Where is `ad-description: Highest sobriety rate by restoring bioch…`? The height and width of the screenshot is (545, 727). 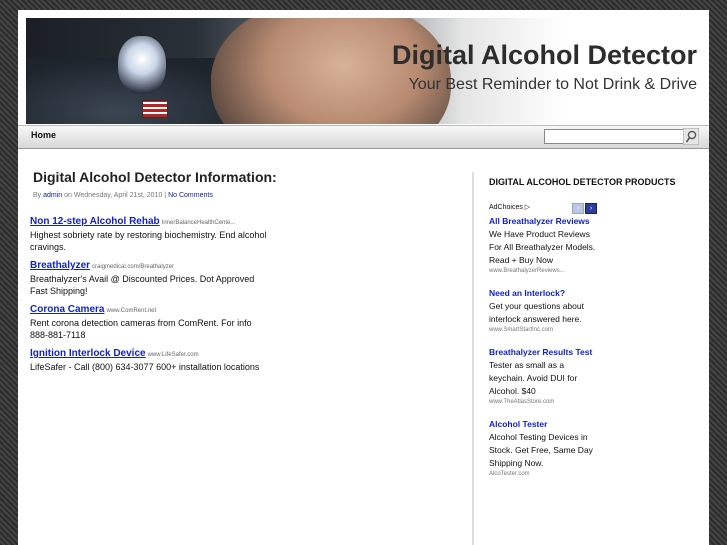
ad-description: Highest sobriety rate by restoring bioch… is located at coordinates (148, 241).